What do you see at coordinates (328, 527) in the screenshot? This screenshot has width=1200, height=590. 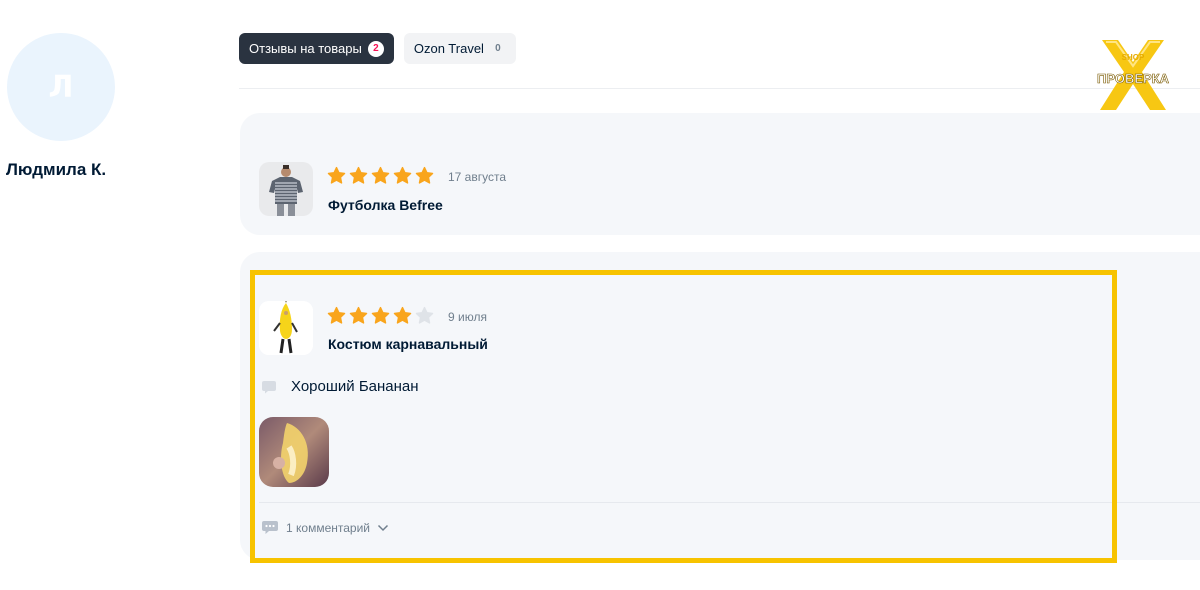 I see `comments-count-label: 1 комментарий` at bounding box center [328, 527].